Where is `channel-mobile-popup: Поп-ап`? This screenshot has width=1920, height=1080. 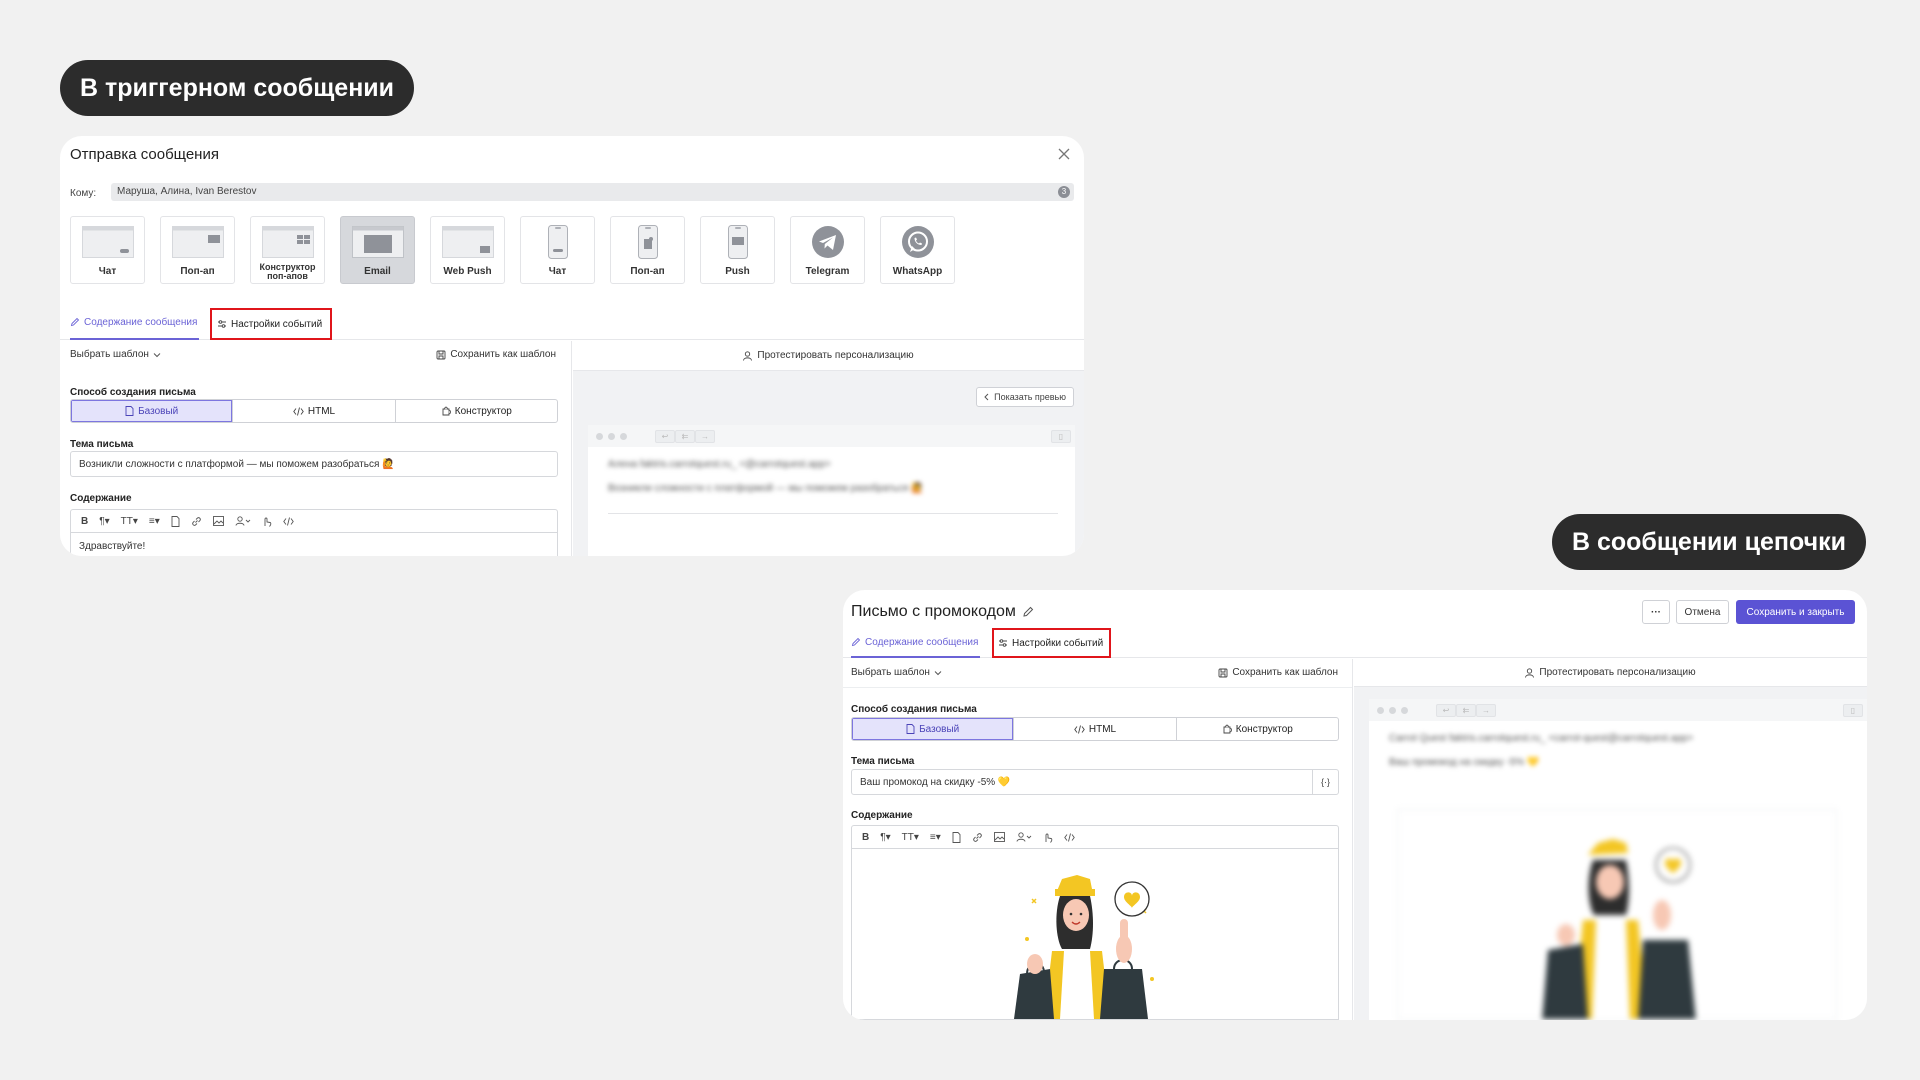
channel-mobile-popup: Поп-ап is located at coordinates (647, 250).